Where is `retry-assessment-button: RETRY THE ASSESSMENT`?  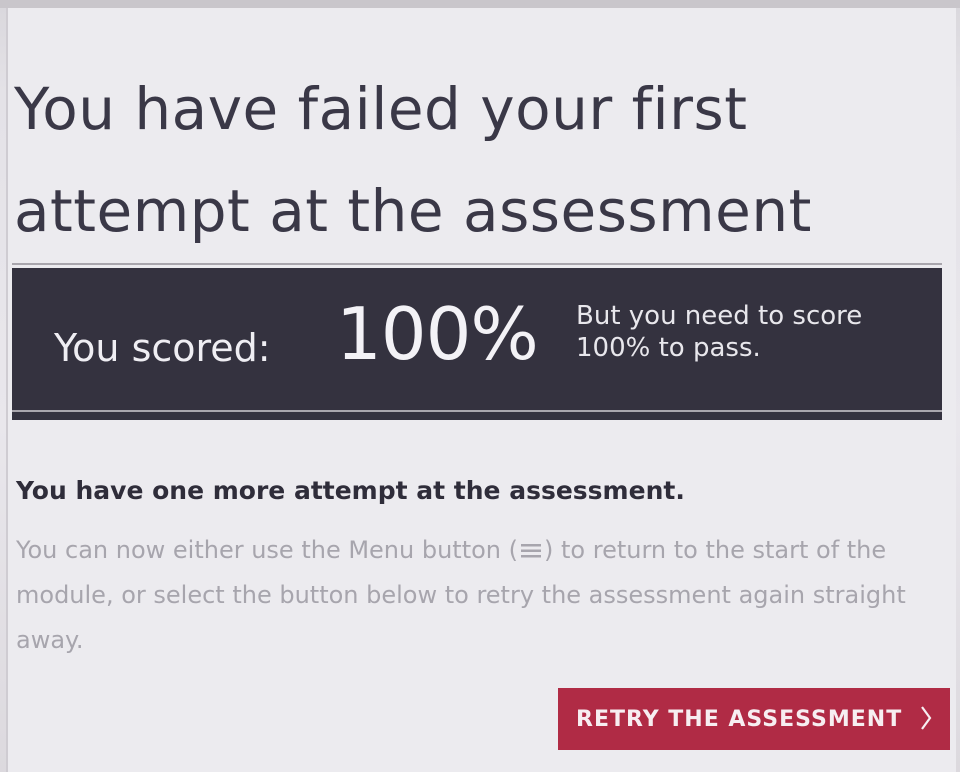
retry-assessment-button: RETRY THE ASSESSMENT is located at coordinates (754, 719).